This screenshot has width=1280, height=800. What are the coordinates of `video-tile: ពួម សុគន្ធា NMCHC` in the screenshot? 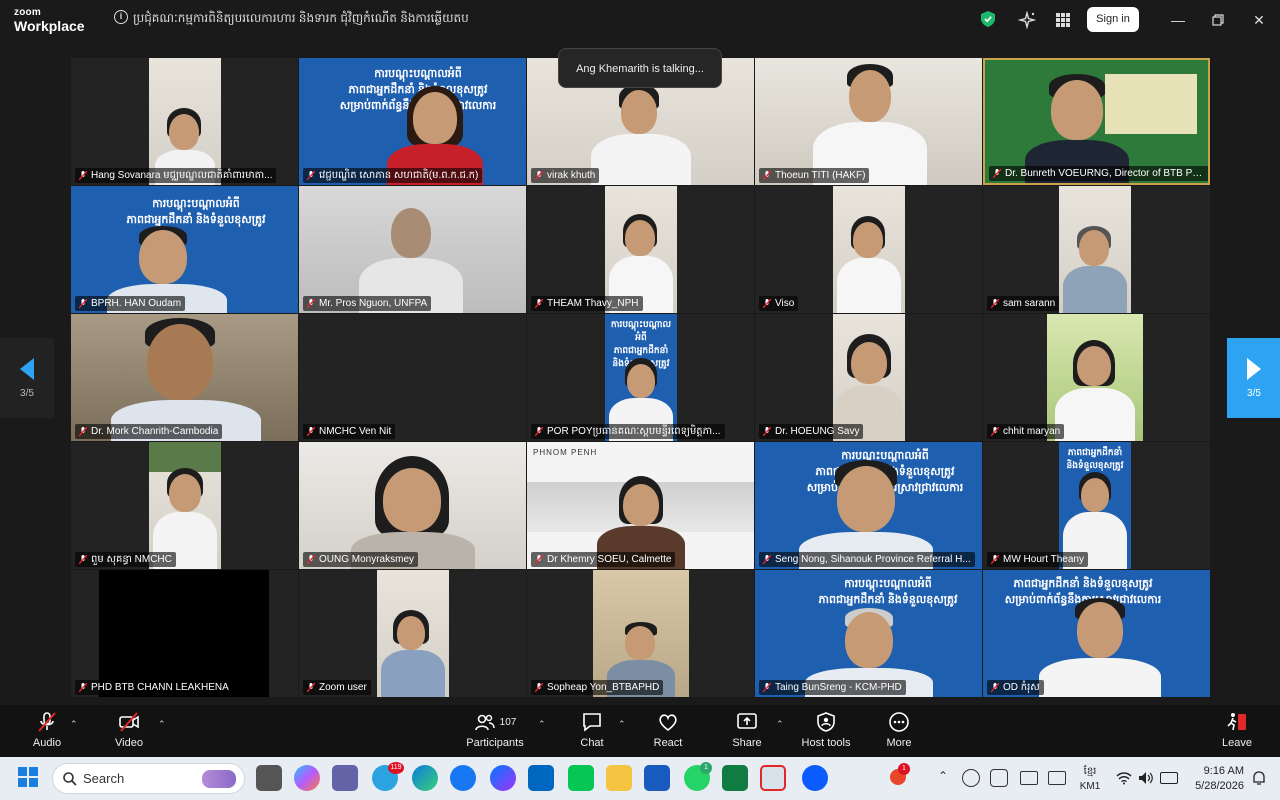 It's located at (184, 505).